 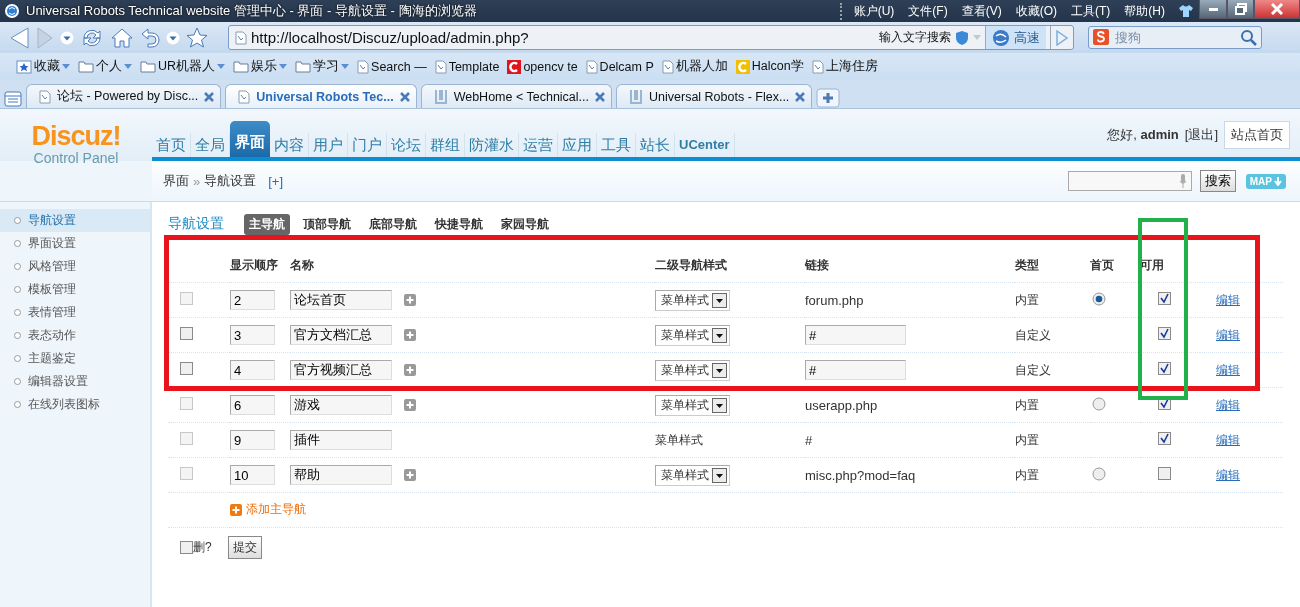 I want to click on globe-icon, so click(x=1001, y=37).